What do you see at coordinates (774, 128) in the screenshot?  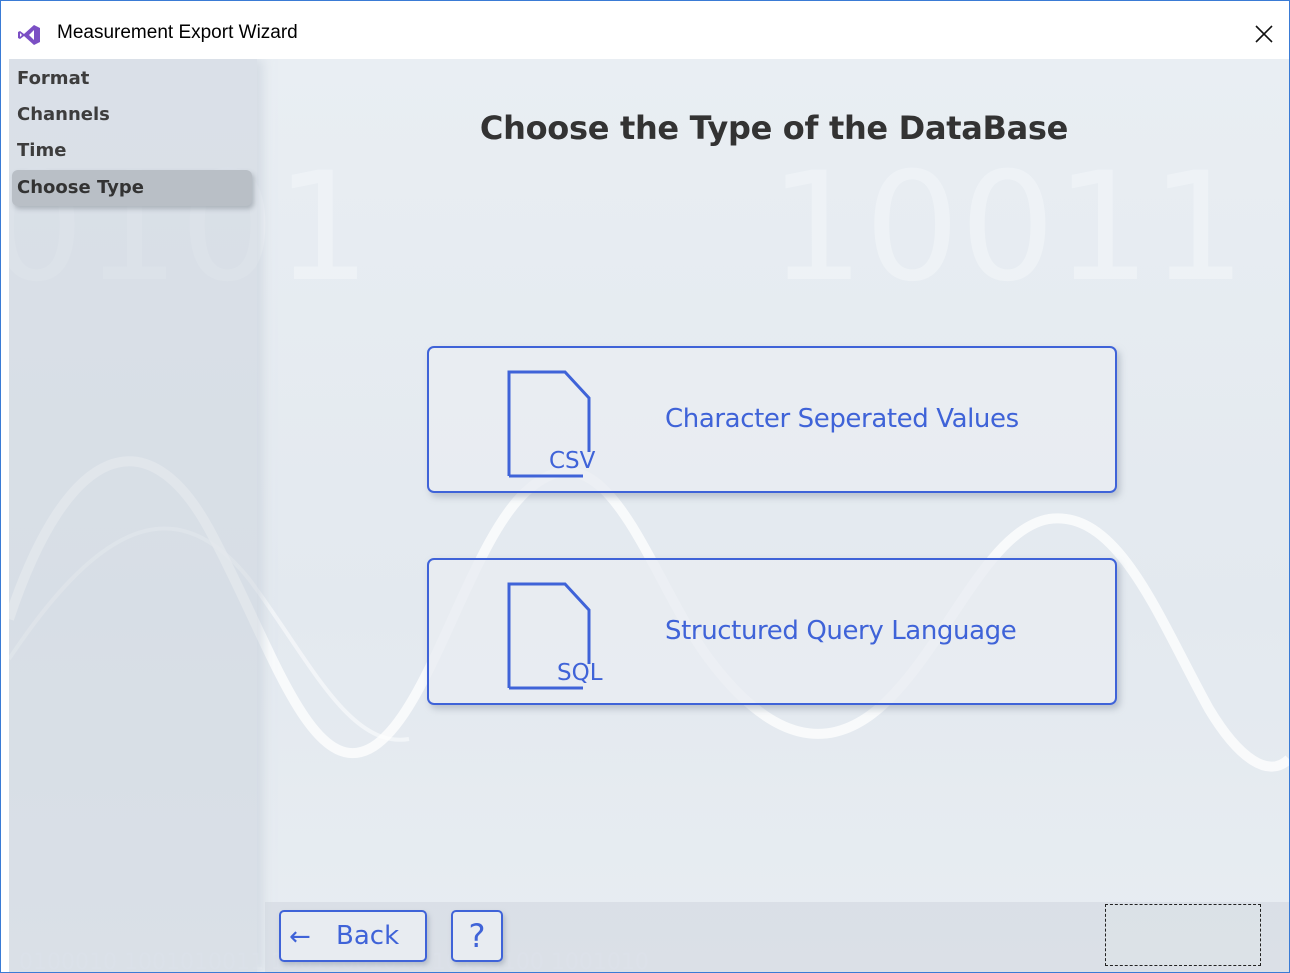 I see `page-title: Choose the Type of the DataBase` at bounding box center [774, 128].